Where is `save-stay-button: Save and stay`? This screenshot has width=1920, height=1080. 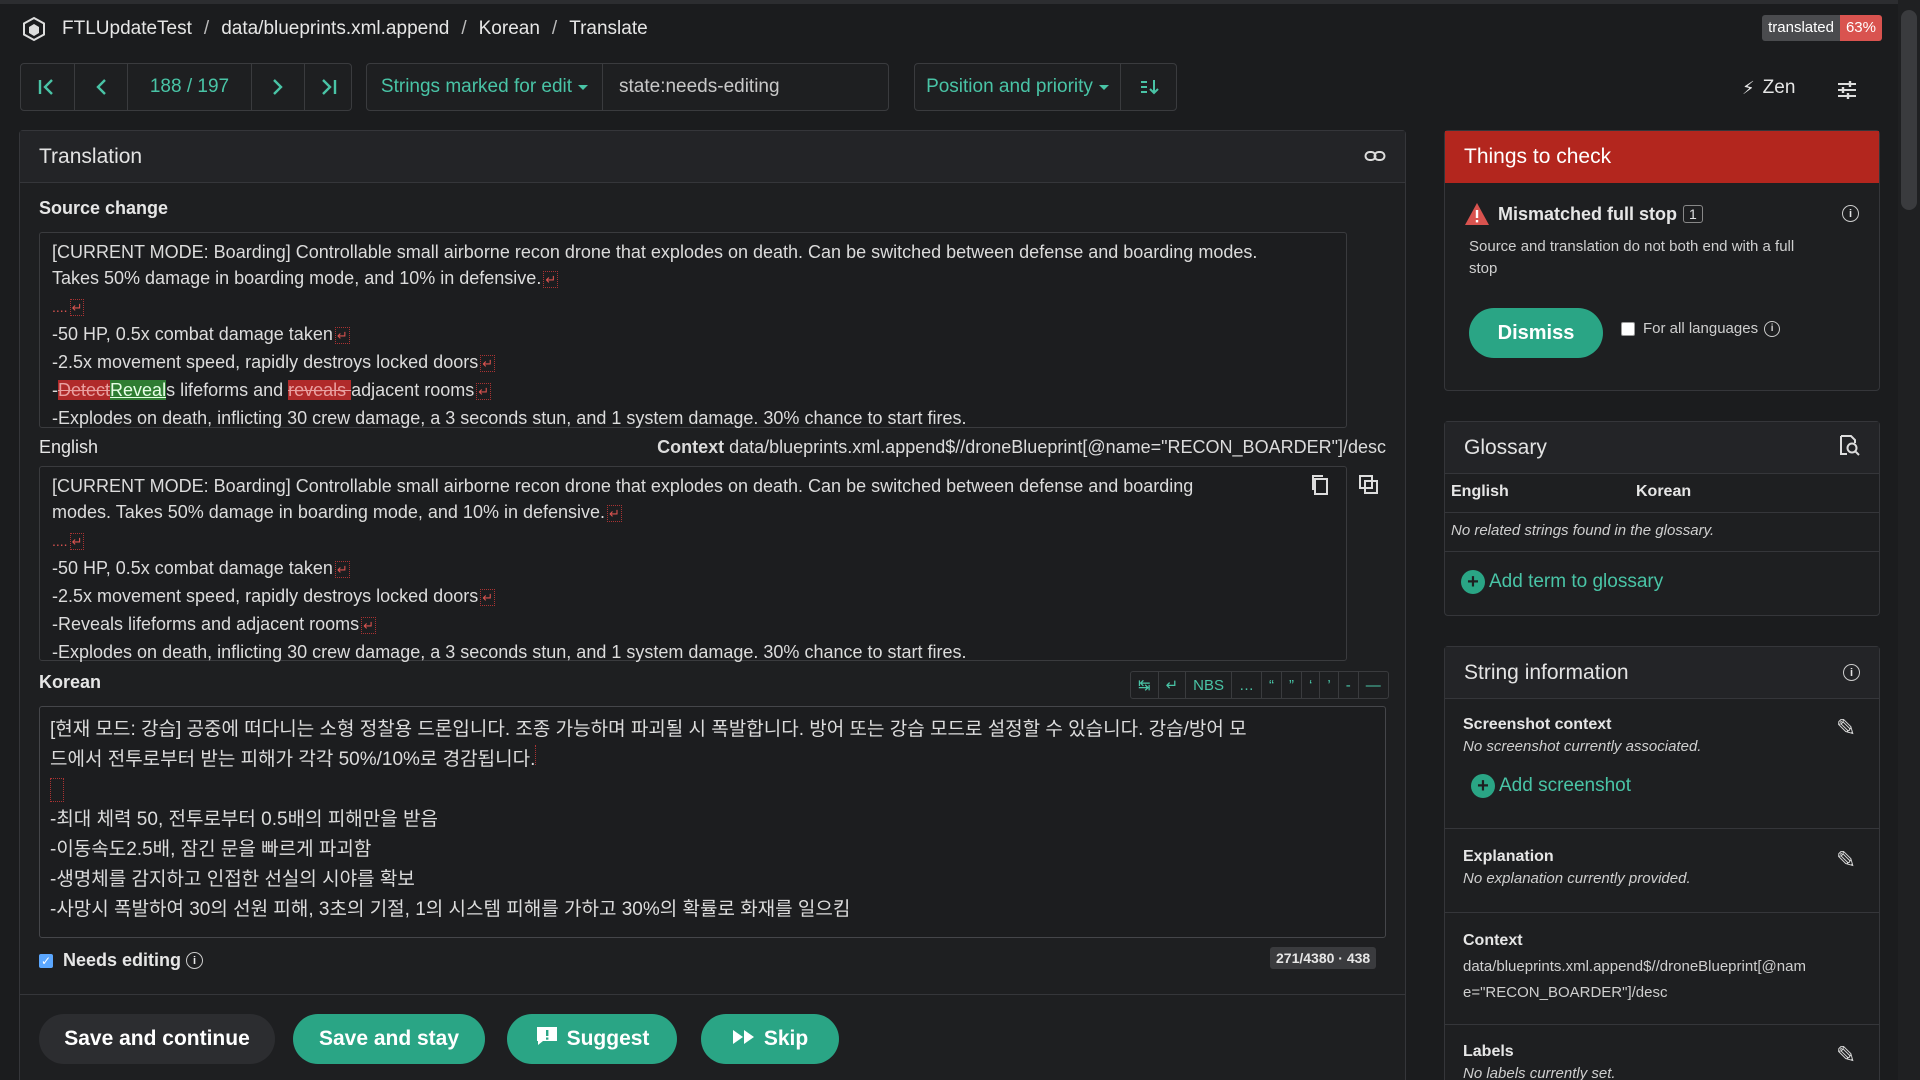
save-stay-button: Save and stay is located at coordinates (389, 1039).